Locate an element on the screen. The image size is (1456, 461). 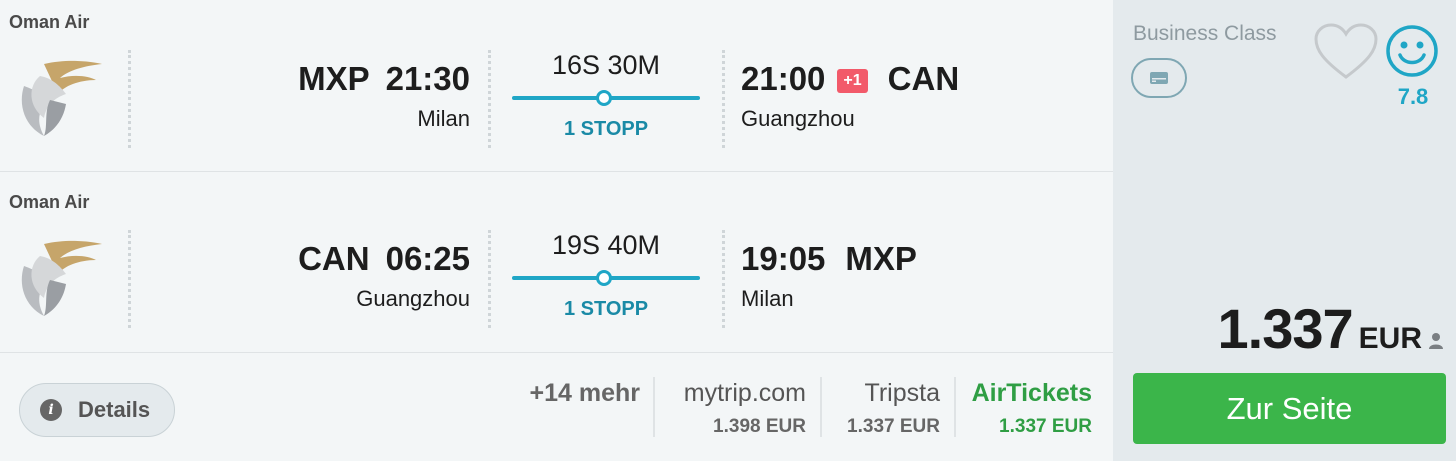
details-button: i Details is located at coordinates (97, 410).